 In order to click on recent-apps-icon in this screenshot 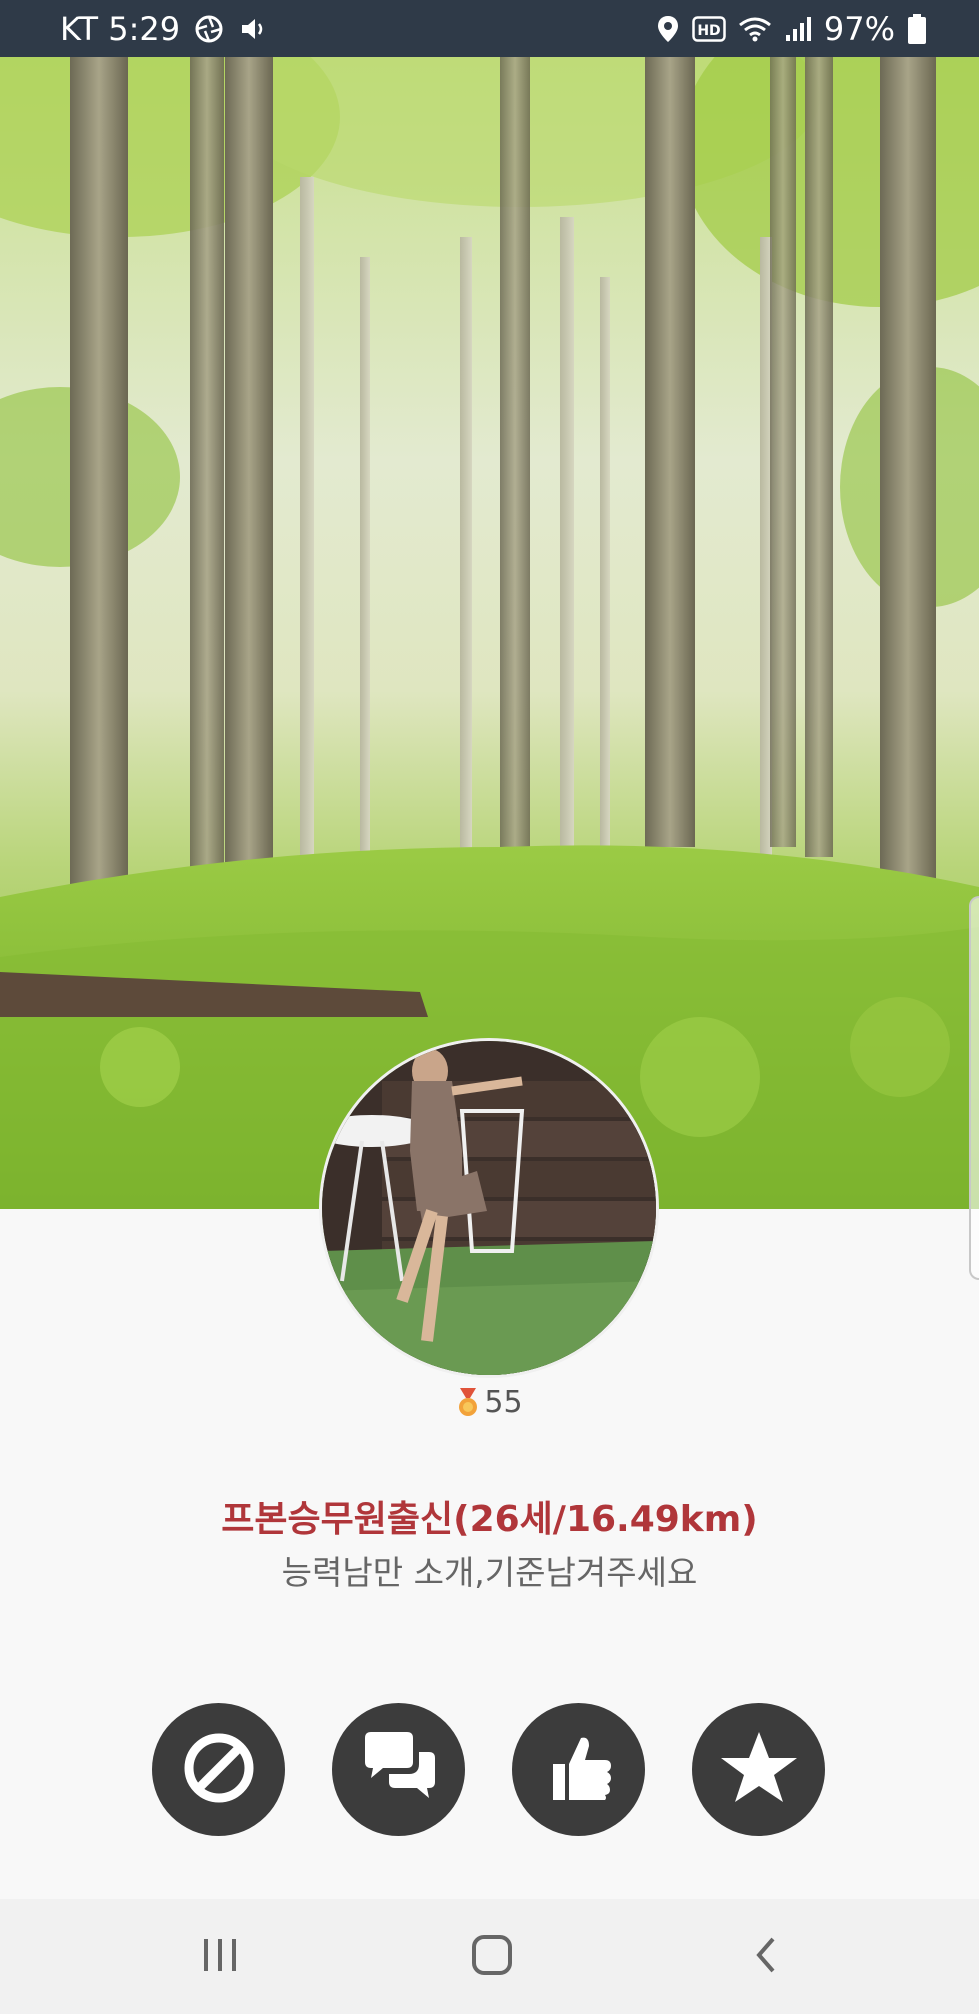, I will do `click(220, 1957)`.